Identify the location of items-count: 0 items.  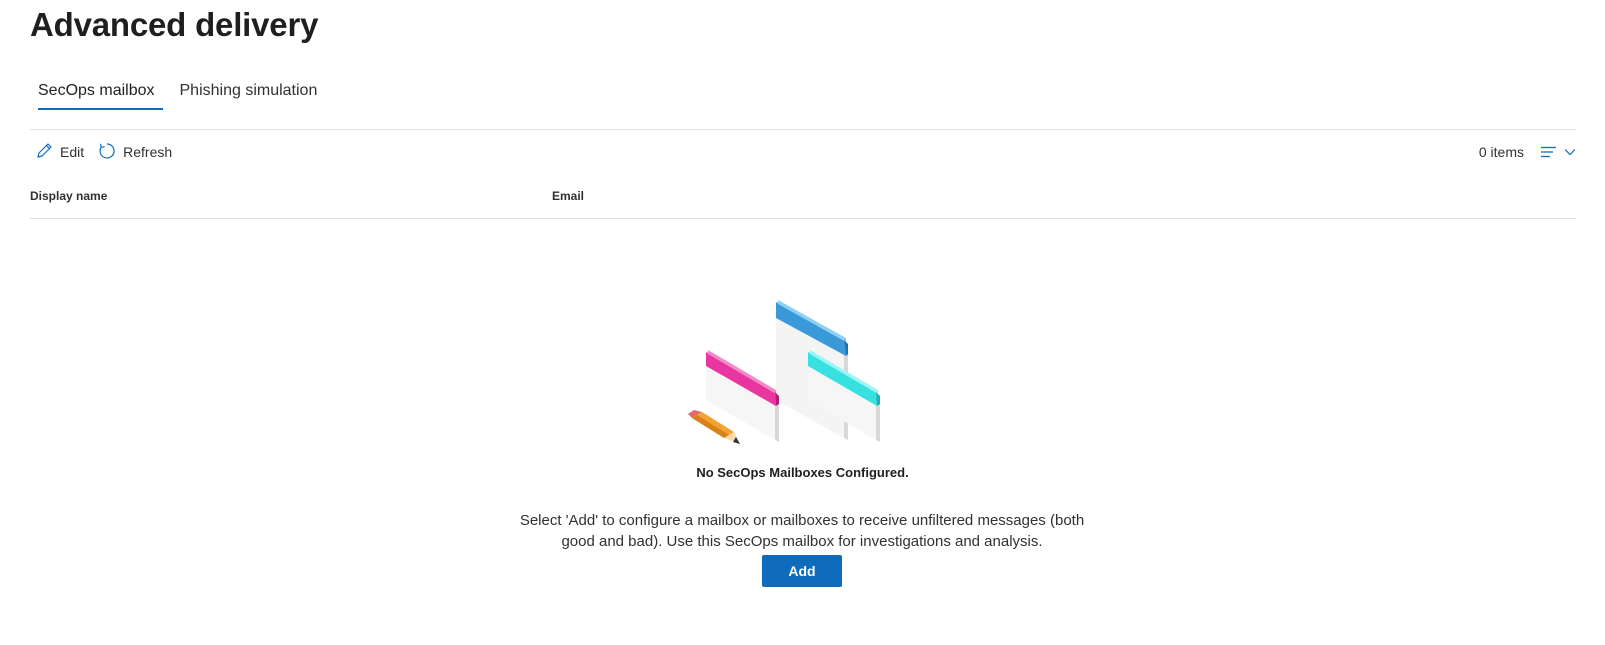
(1501, 152).